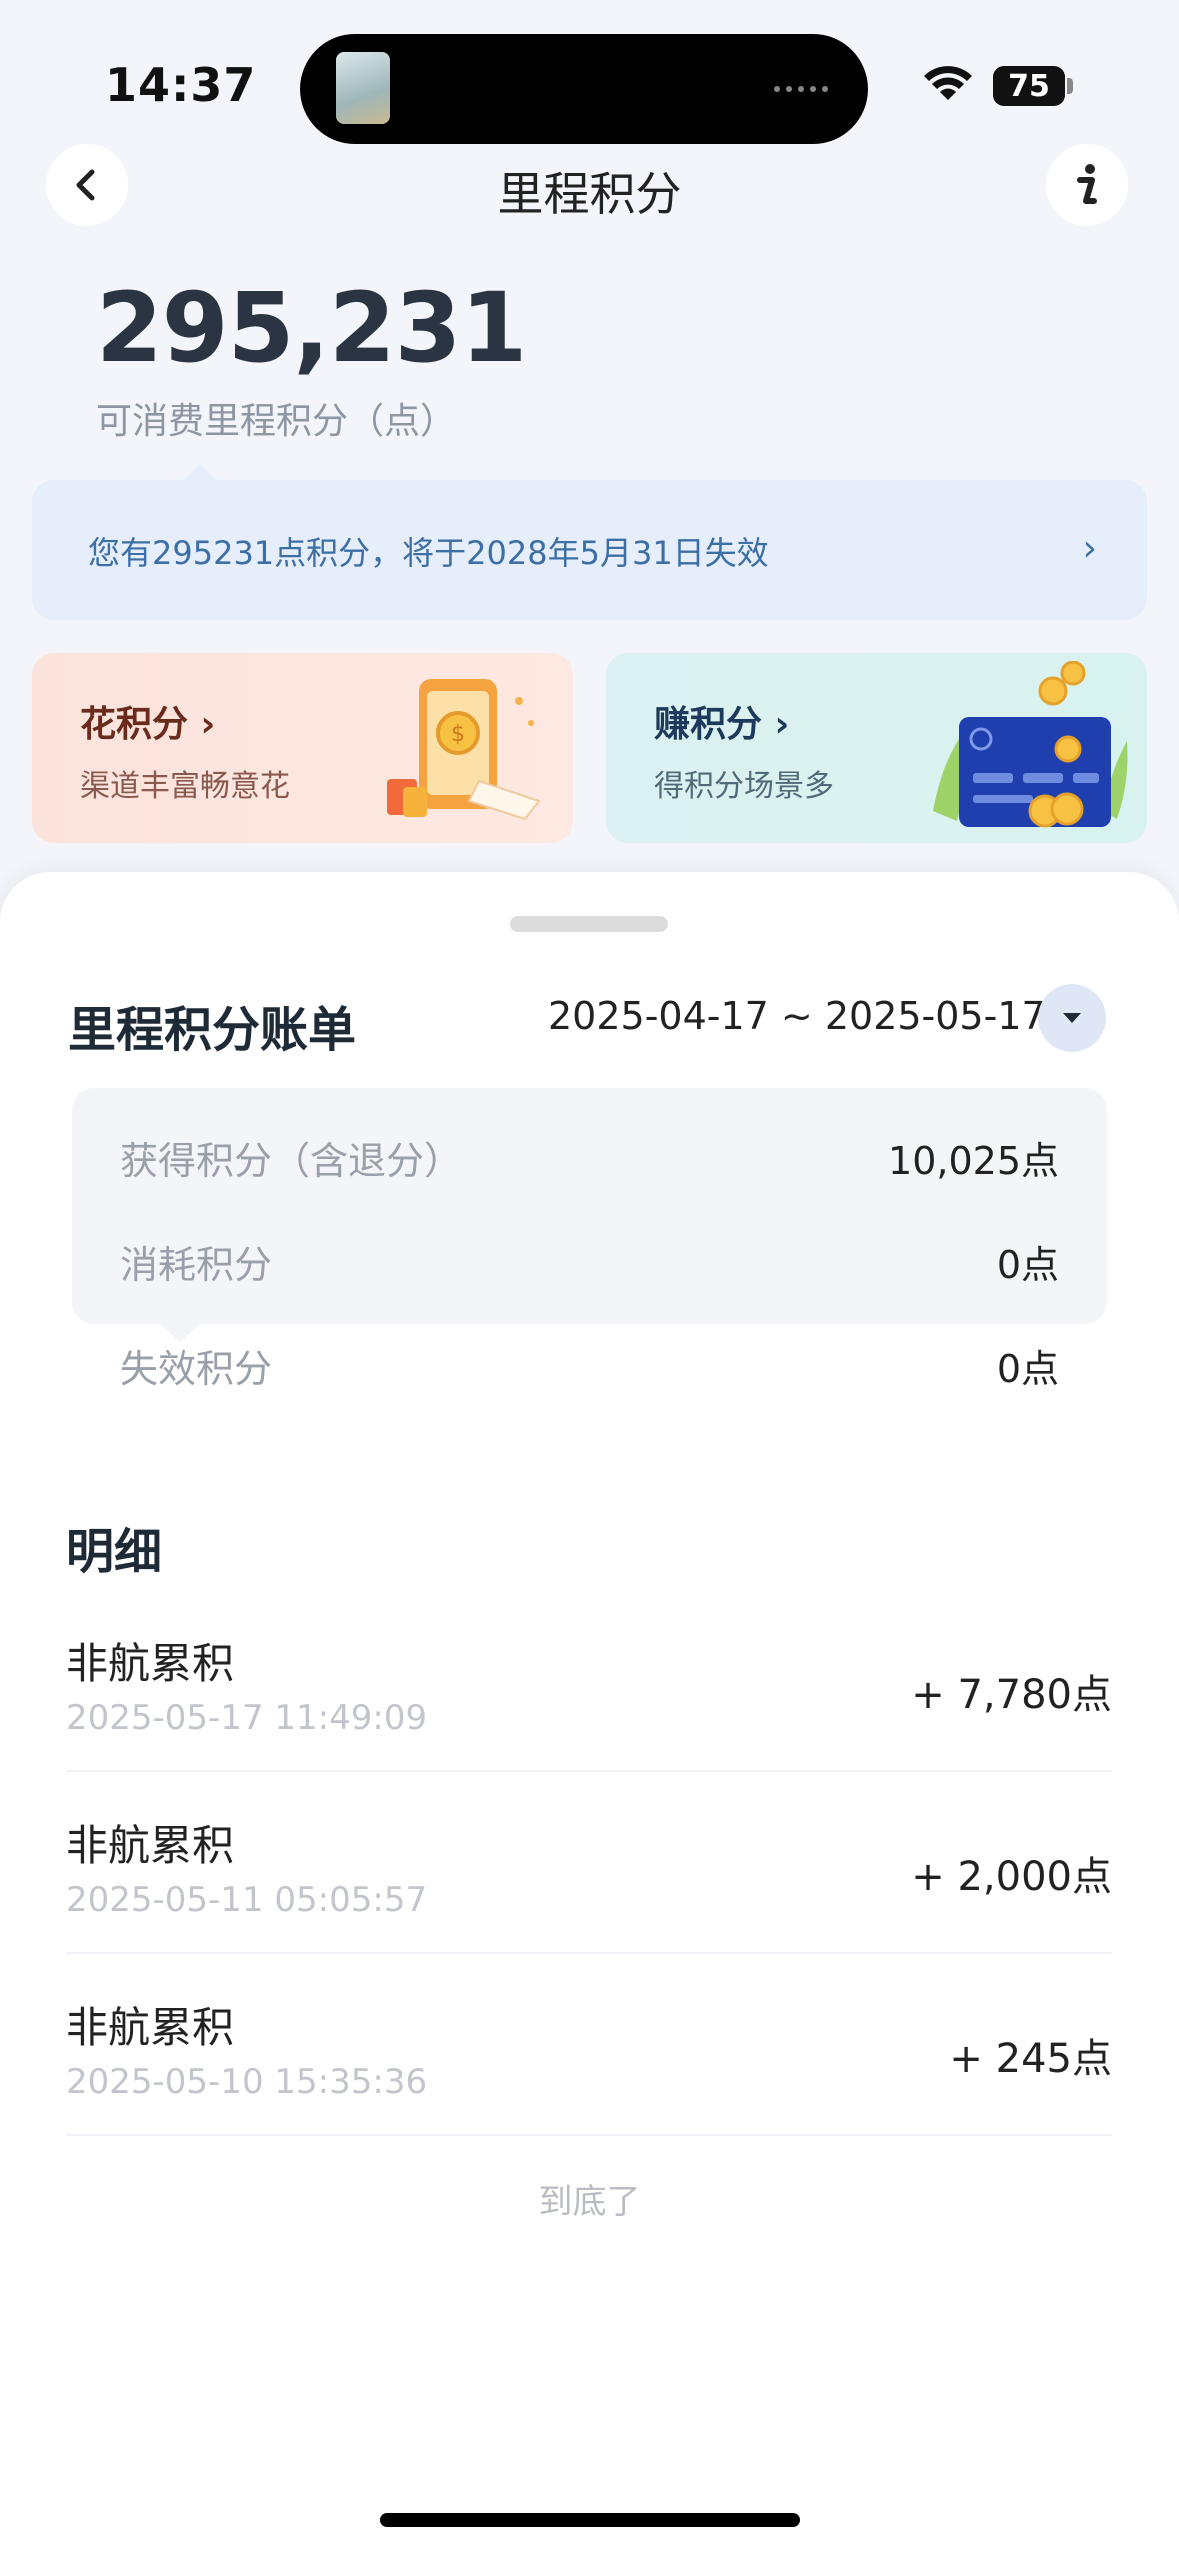 The width and height of the screenshot is (1179, 2556). What do you see at coordinates (212, 1030) in the screenshot?
I see `bill-title: 里程积分账单` at bounding box center [212, 1030].